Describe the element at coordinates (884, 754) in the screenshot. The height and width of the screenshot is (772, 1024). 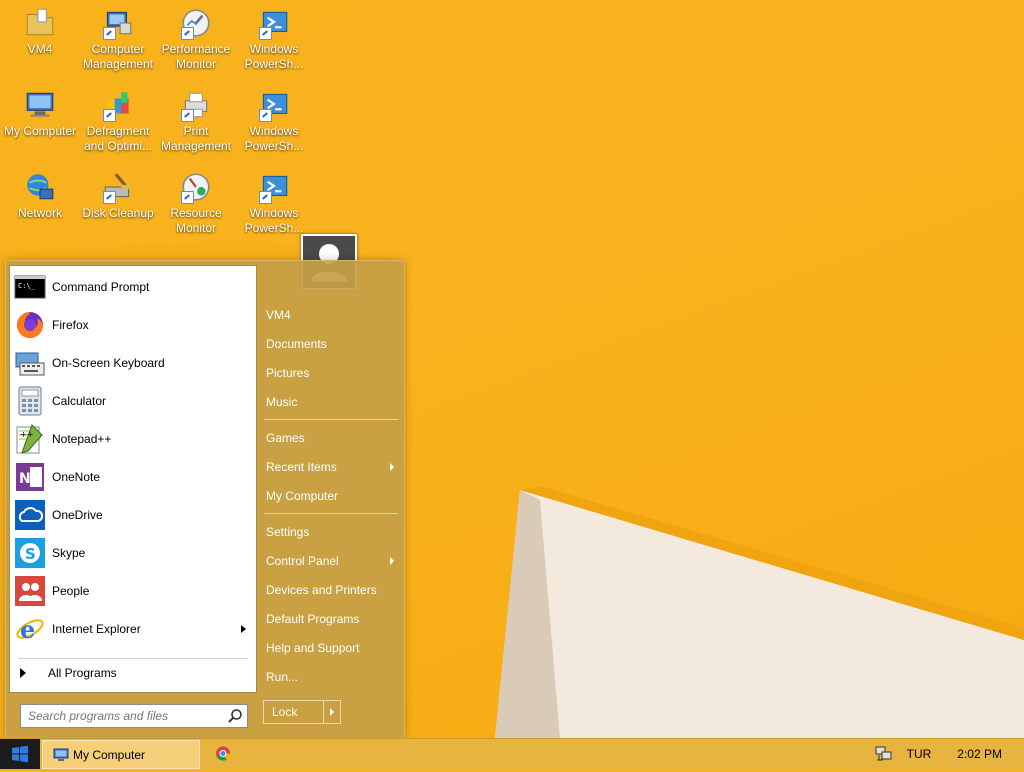
I see `network-status-icon` at that location.